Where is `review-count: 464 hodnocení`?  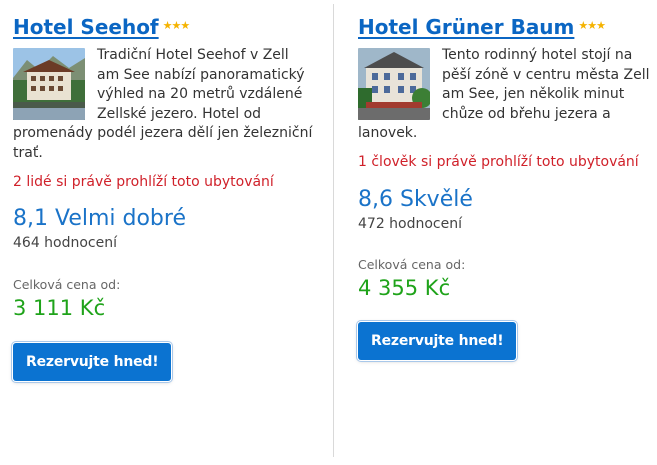 review-count: 464 hodnocení is located at coordinates (65, 243).